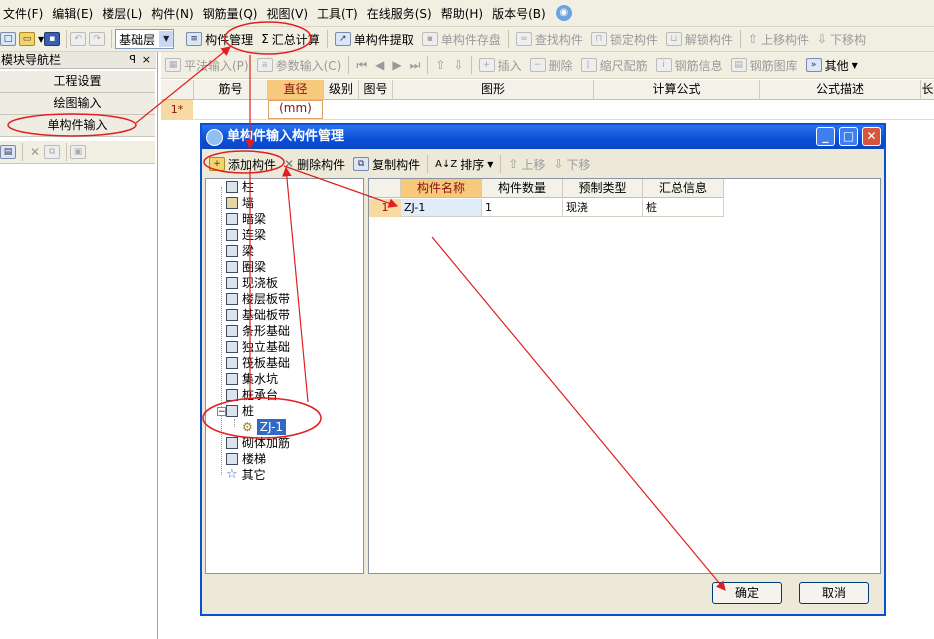 The width and height of the screenshot is (934, 639). I want to click on lock-button: ⊓ 锁定构件, so click(624, 39).